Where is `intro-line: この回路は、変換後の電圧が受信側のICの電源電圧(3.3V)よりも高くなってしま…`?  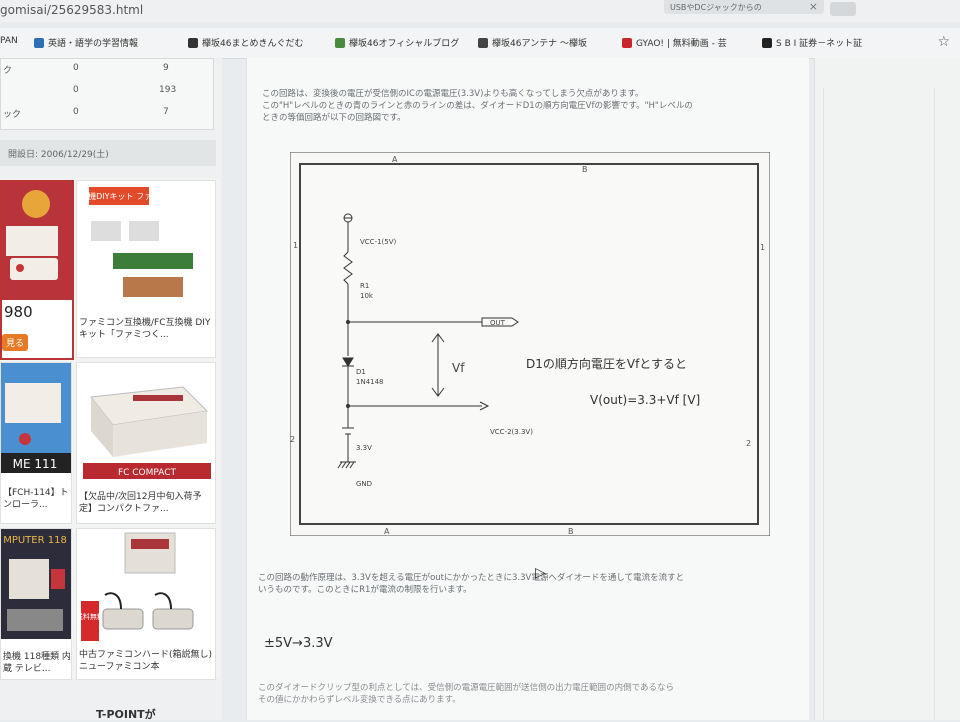
intro-line: この回路は、変換後の電圧が受信側のICの電源電圧(3.3V)よりも高くなってしま… is located at coordinates (453, 94).